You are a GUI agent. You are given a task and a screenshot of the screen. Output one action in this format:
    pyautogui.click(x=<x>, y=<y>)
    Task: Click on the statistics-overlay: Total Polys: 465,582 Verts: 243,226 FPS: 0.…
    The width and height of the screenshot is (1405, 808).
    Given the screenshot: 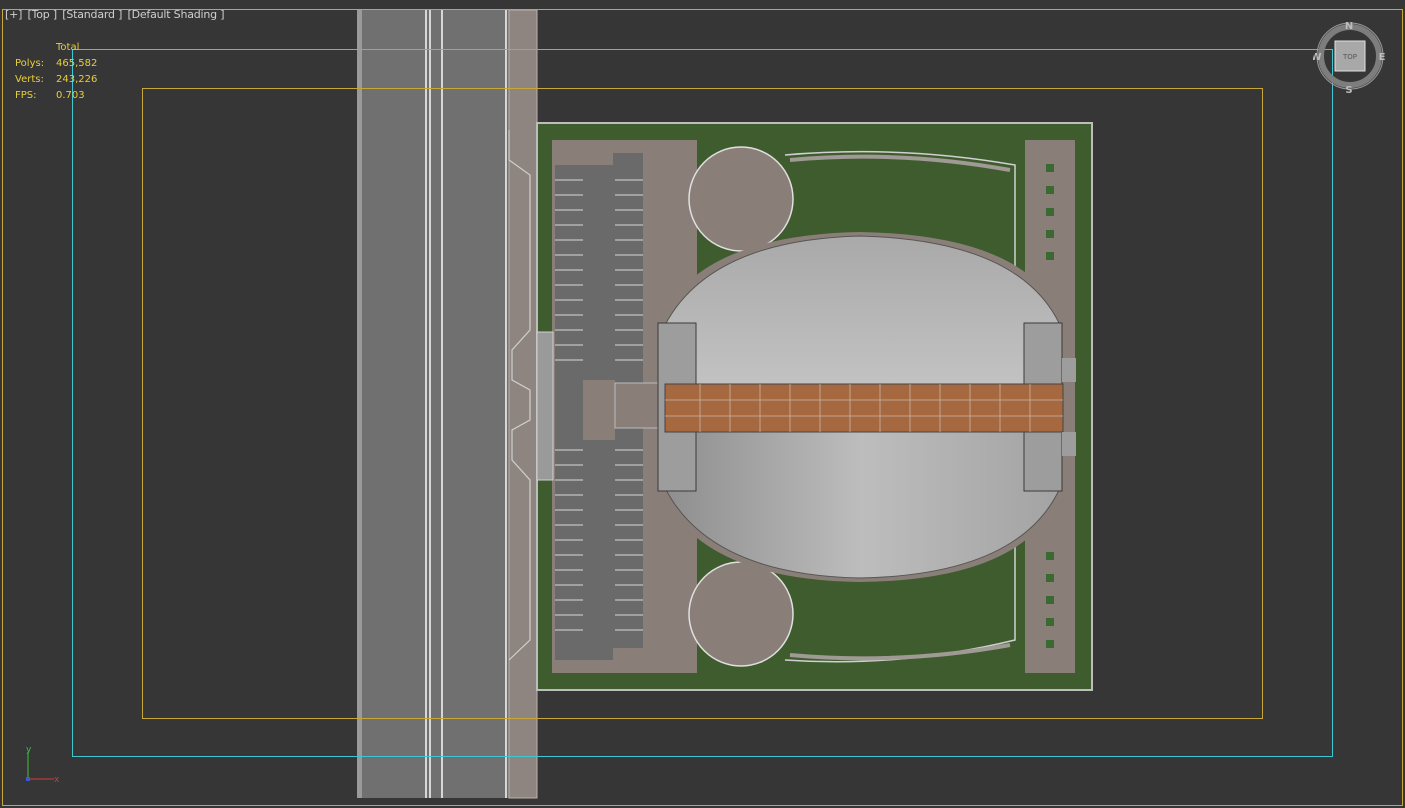 What is the action you would take?
    pyautogui.click(x=56, y=72)
    